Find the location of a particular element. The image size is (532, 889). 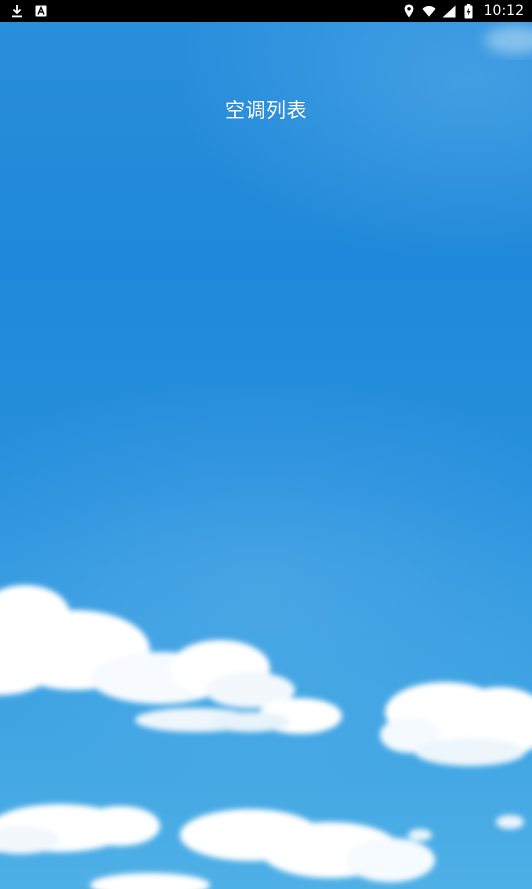

status-time: 10:12 is located at coordinates (503, 11).